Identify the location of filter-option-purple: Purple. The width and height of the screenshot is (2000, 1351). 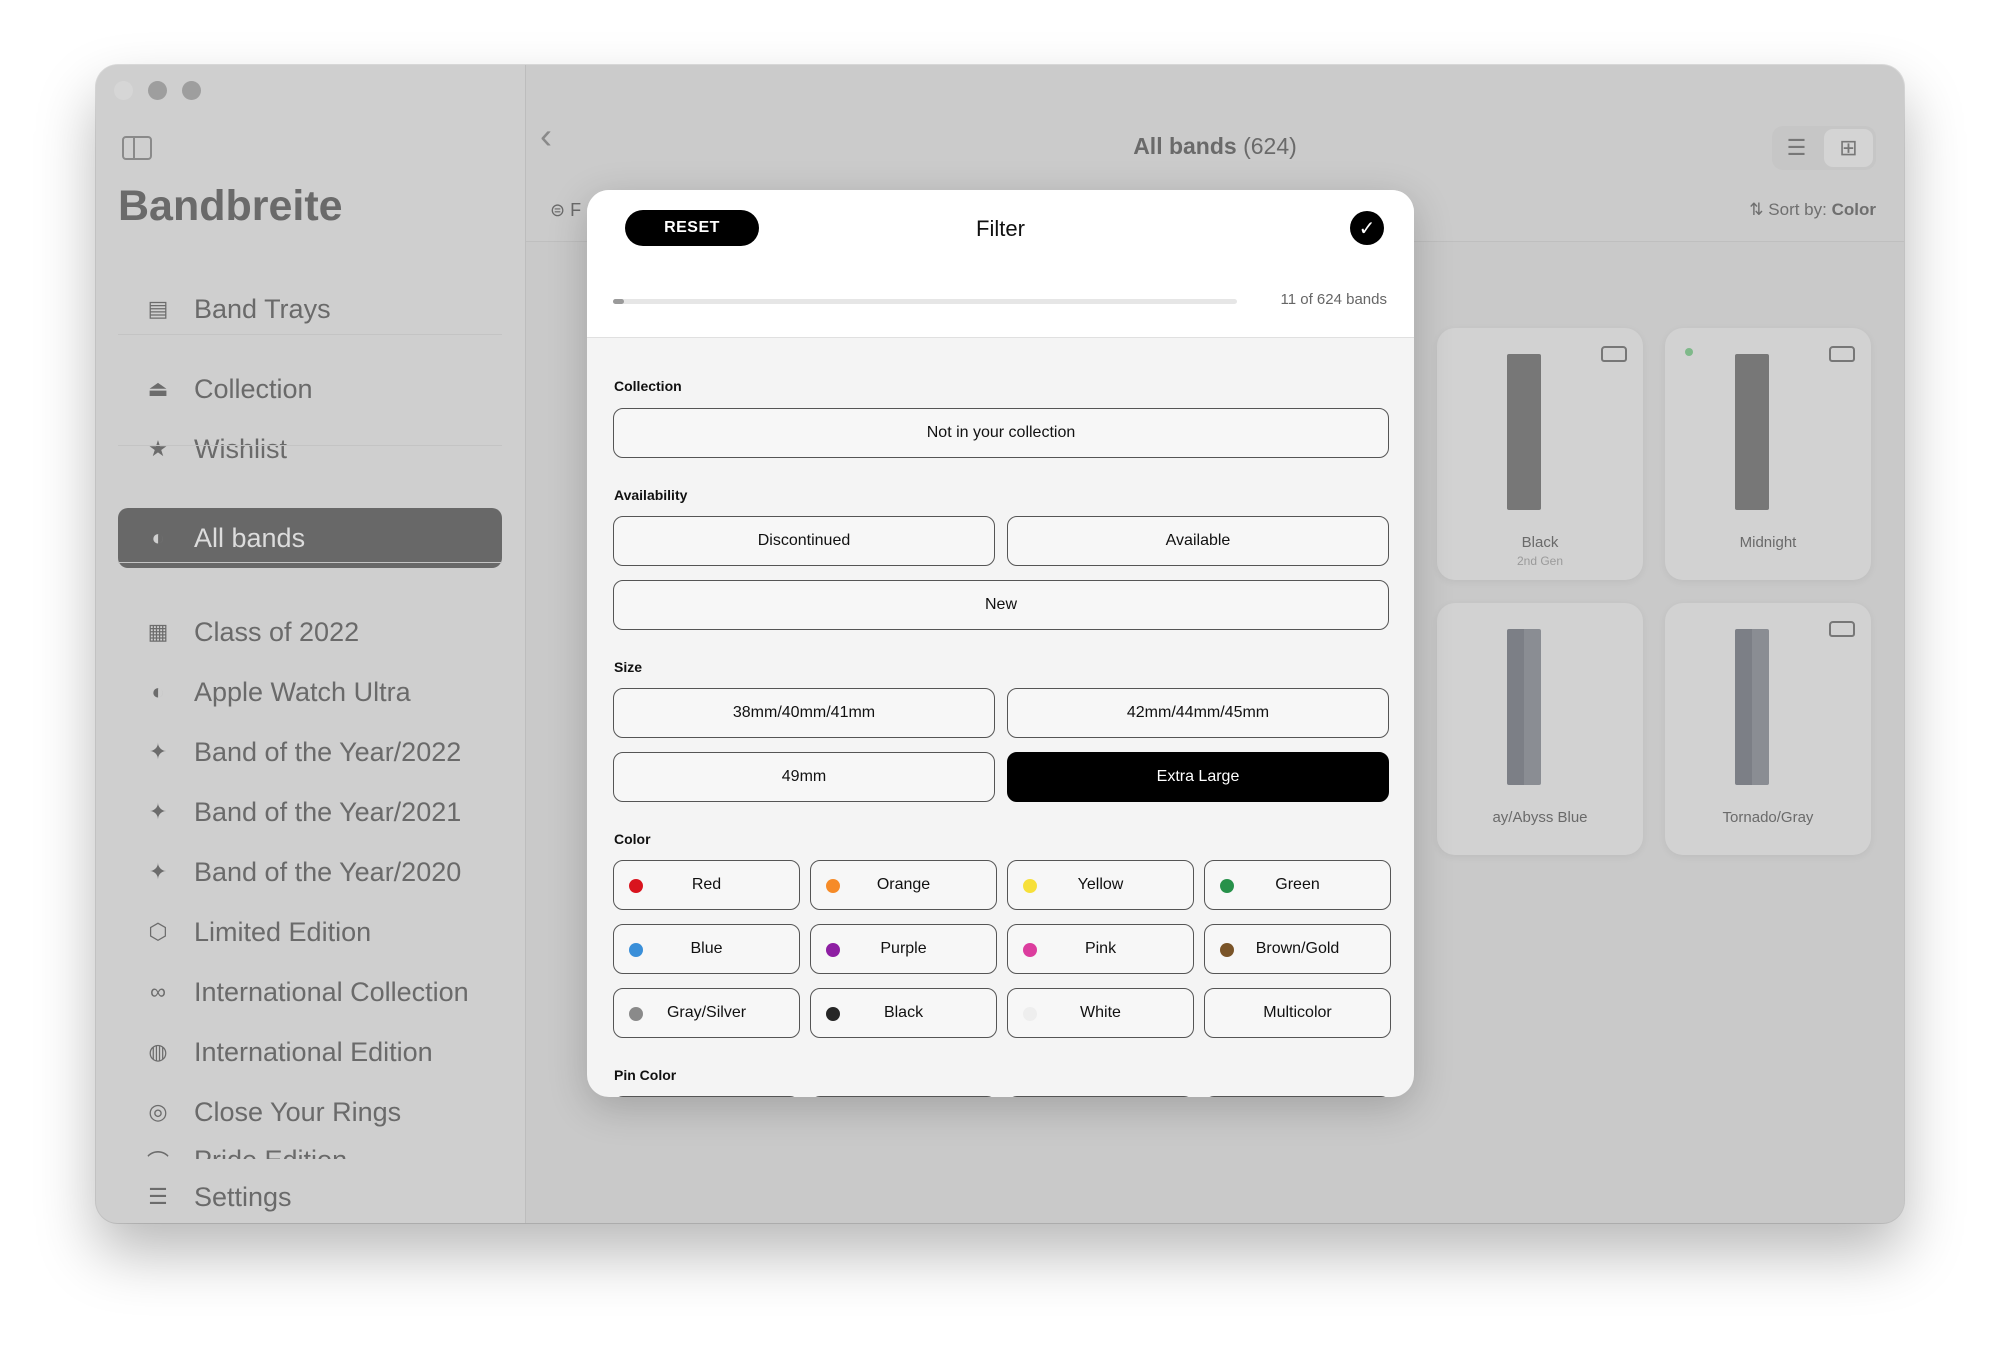
(903, 949).